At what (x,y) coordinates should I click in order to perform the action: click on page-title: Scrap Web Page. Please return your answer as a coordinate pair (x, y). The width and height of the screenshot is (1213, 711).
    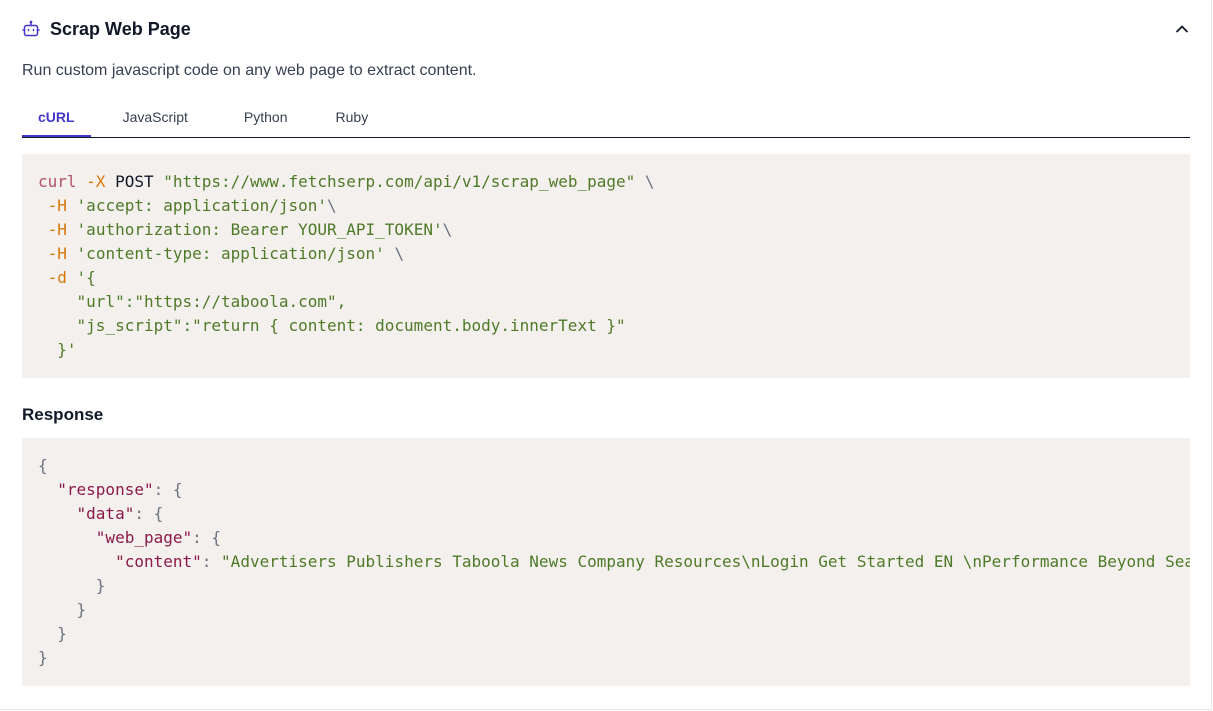
    Looking at the image, I should click on (120, 28).